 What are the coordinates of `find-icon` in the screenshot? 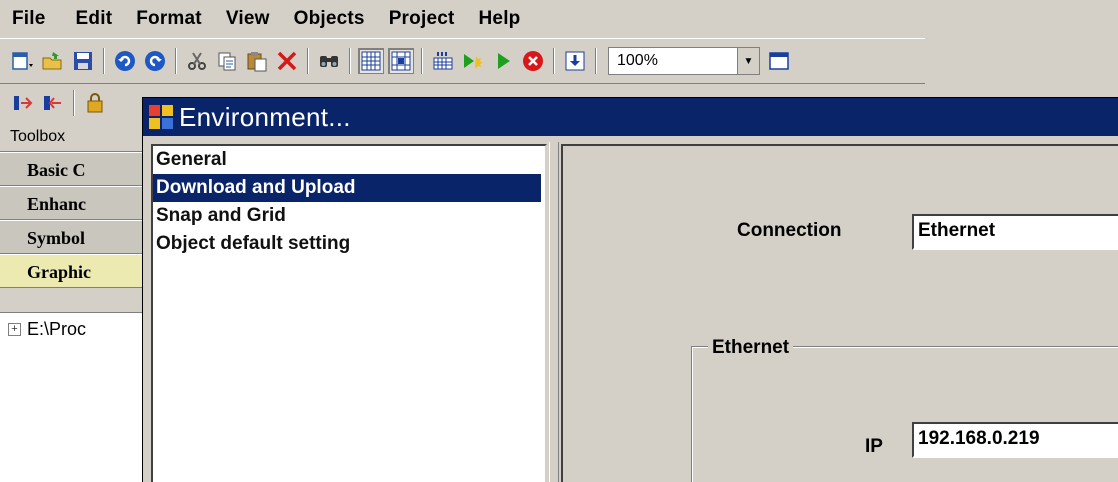 It's located at (329, 61).